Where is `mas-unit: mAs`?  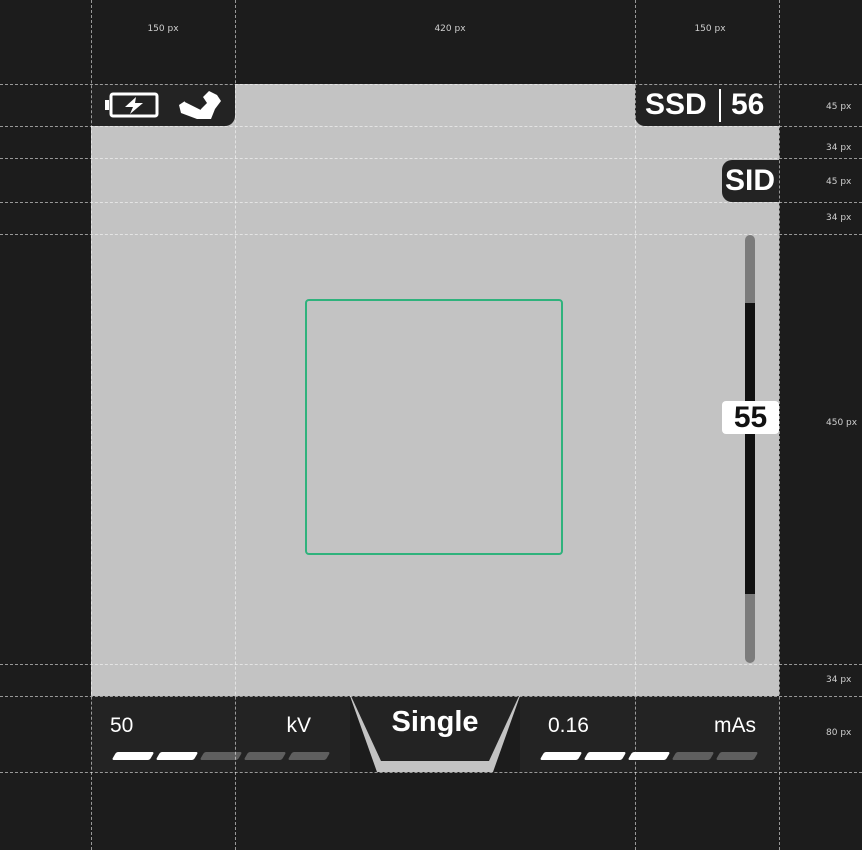 mas-unit: mAs is located at coordinates (735, 725).